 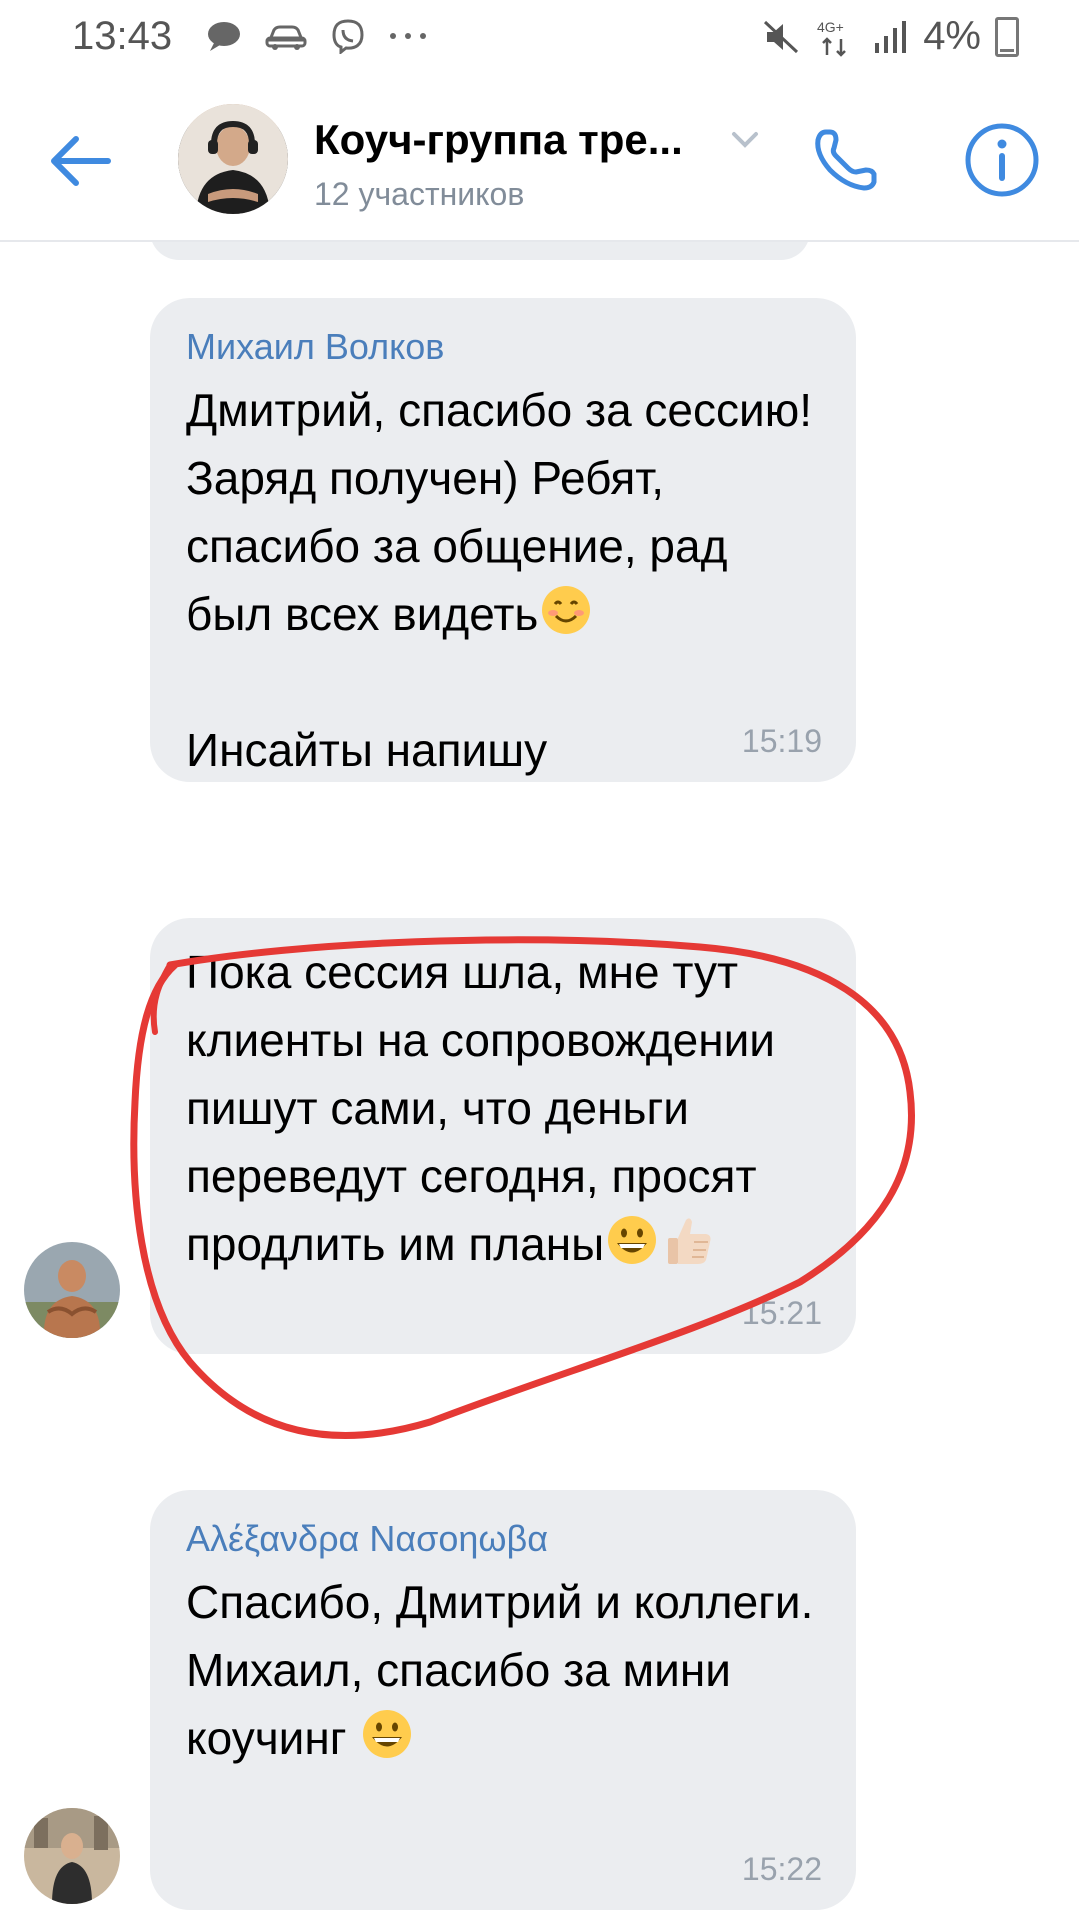 What do you see at coordinates (832, 38) in the screenshot?
I see `network-4g-icon: 4G+` at bounding box center [832, 38].